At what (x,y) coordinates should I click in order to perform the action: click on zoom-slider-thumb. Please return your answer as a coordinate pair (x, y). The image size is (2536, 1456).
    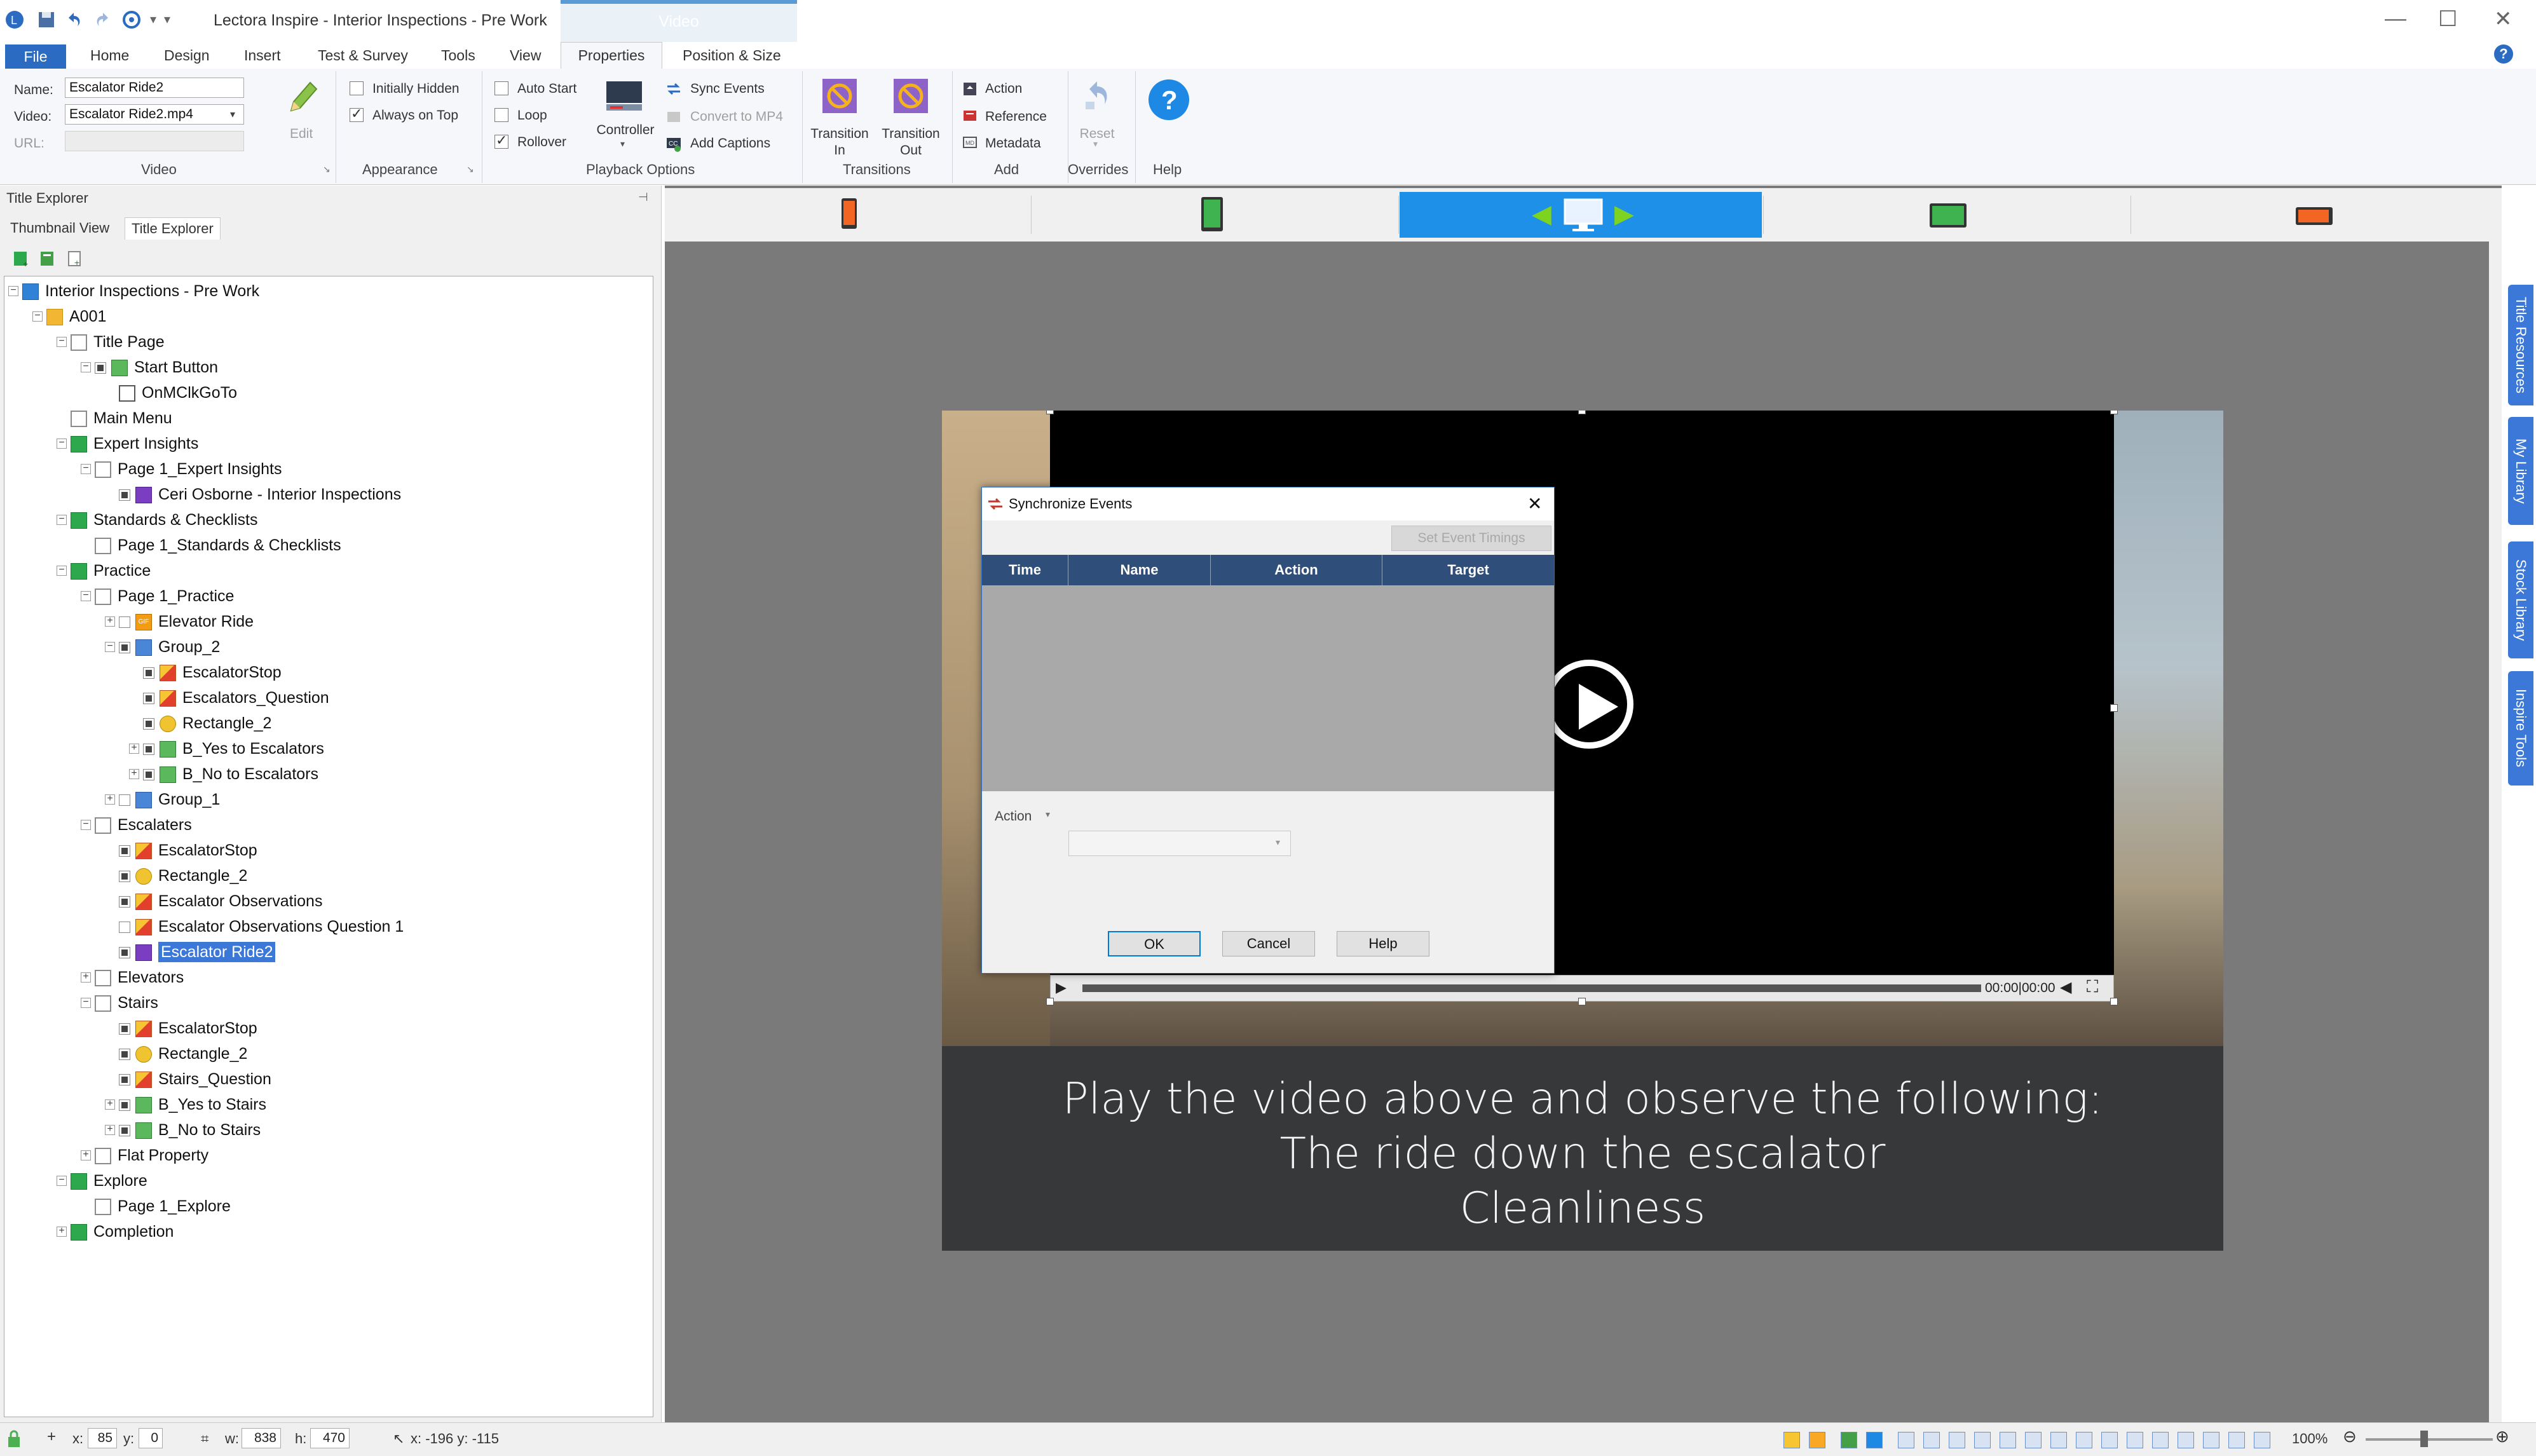
    Looking at the image, I should click on (2424, 1439).